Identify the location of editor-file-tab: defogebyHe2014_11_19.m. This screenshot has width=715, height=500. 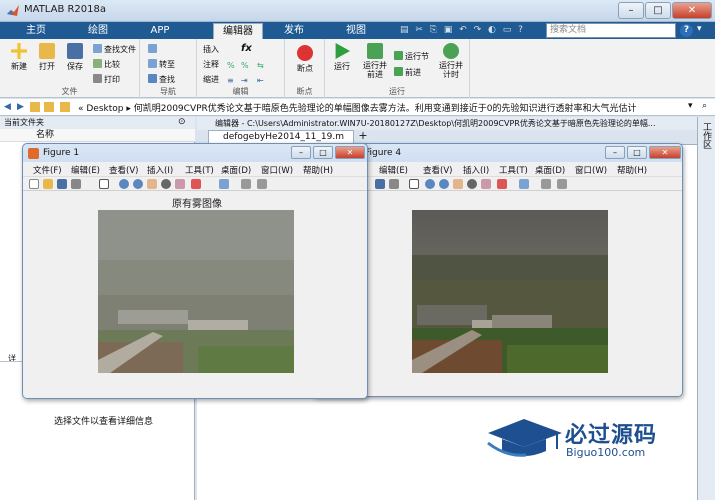
(281, 137).